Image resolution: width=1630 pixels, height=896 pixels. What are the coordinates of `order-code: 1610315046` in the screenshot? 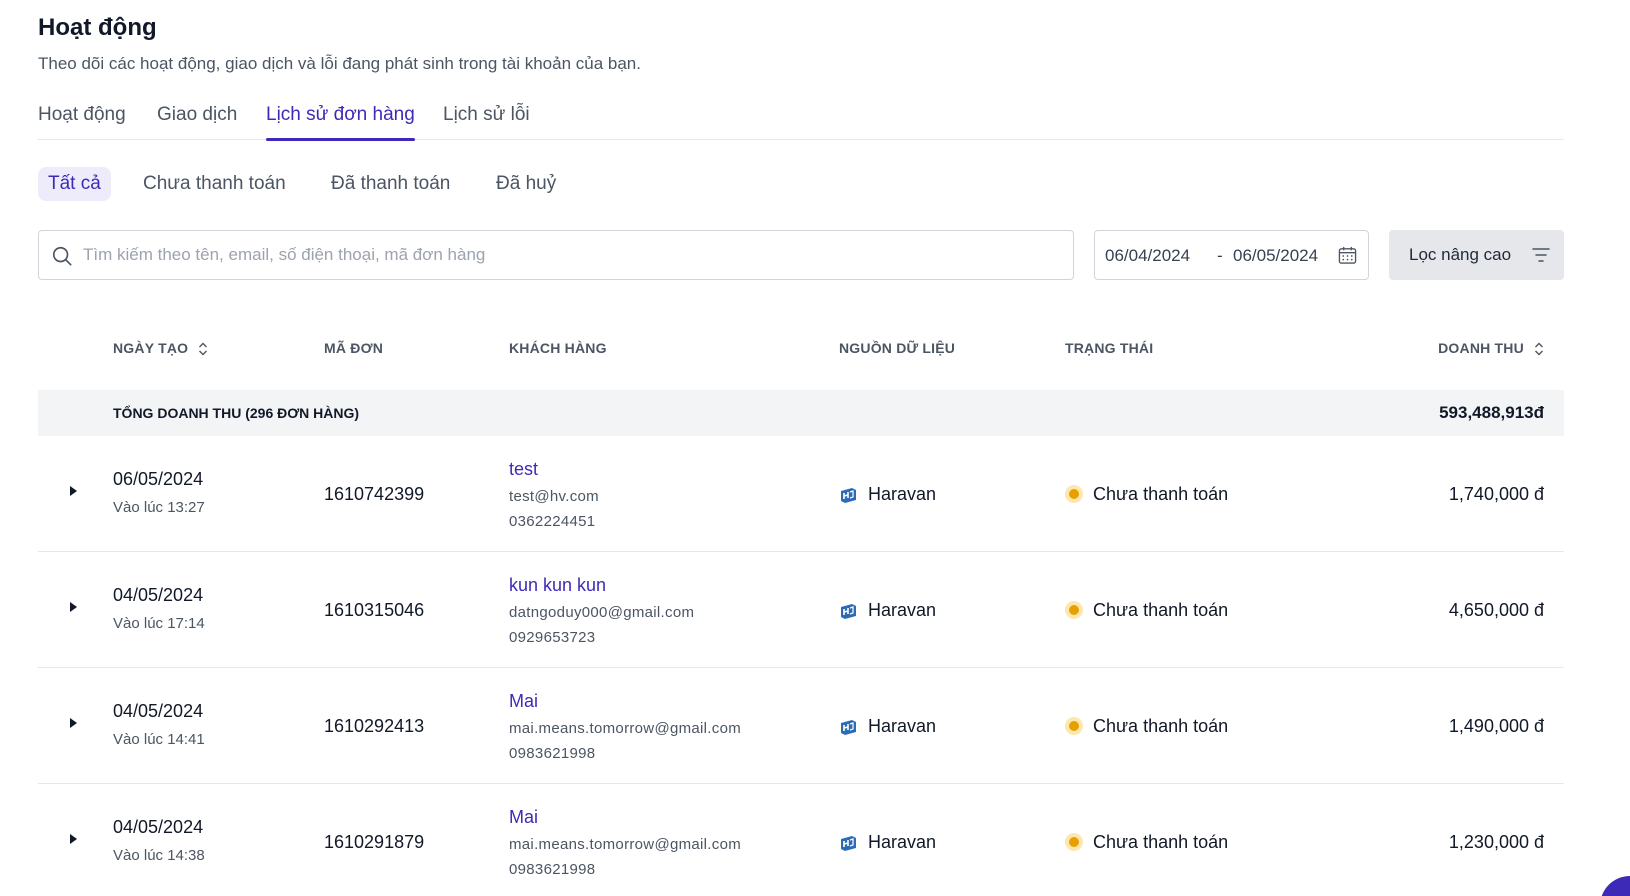 It's located at (374, 610).